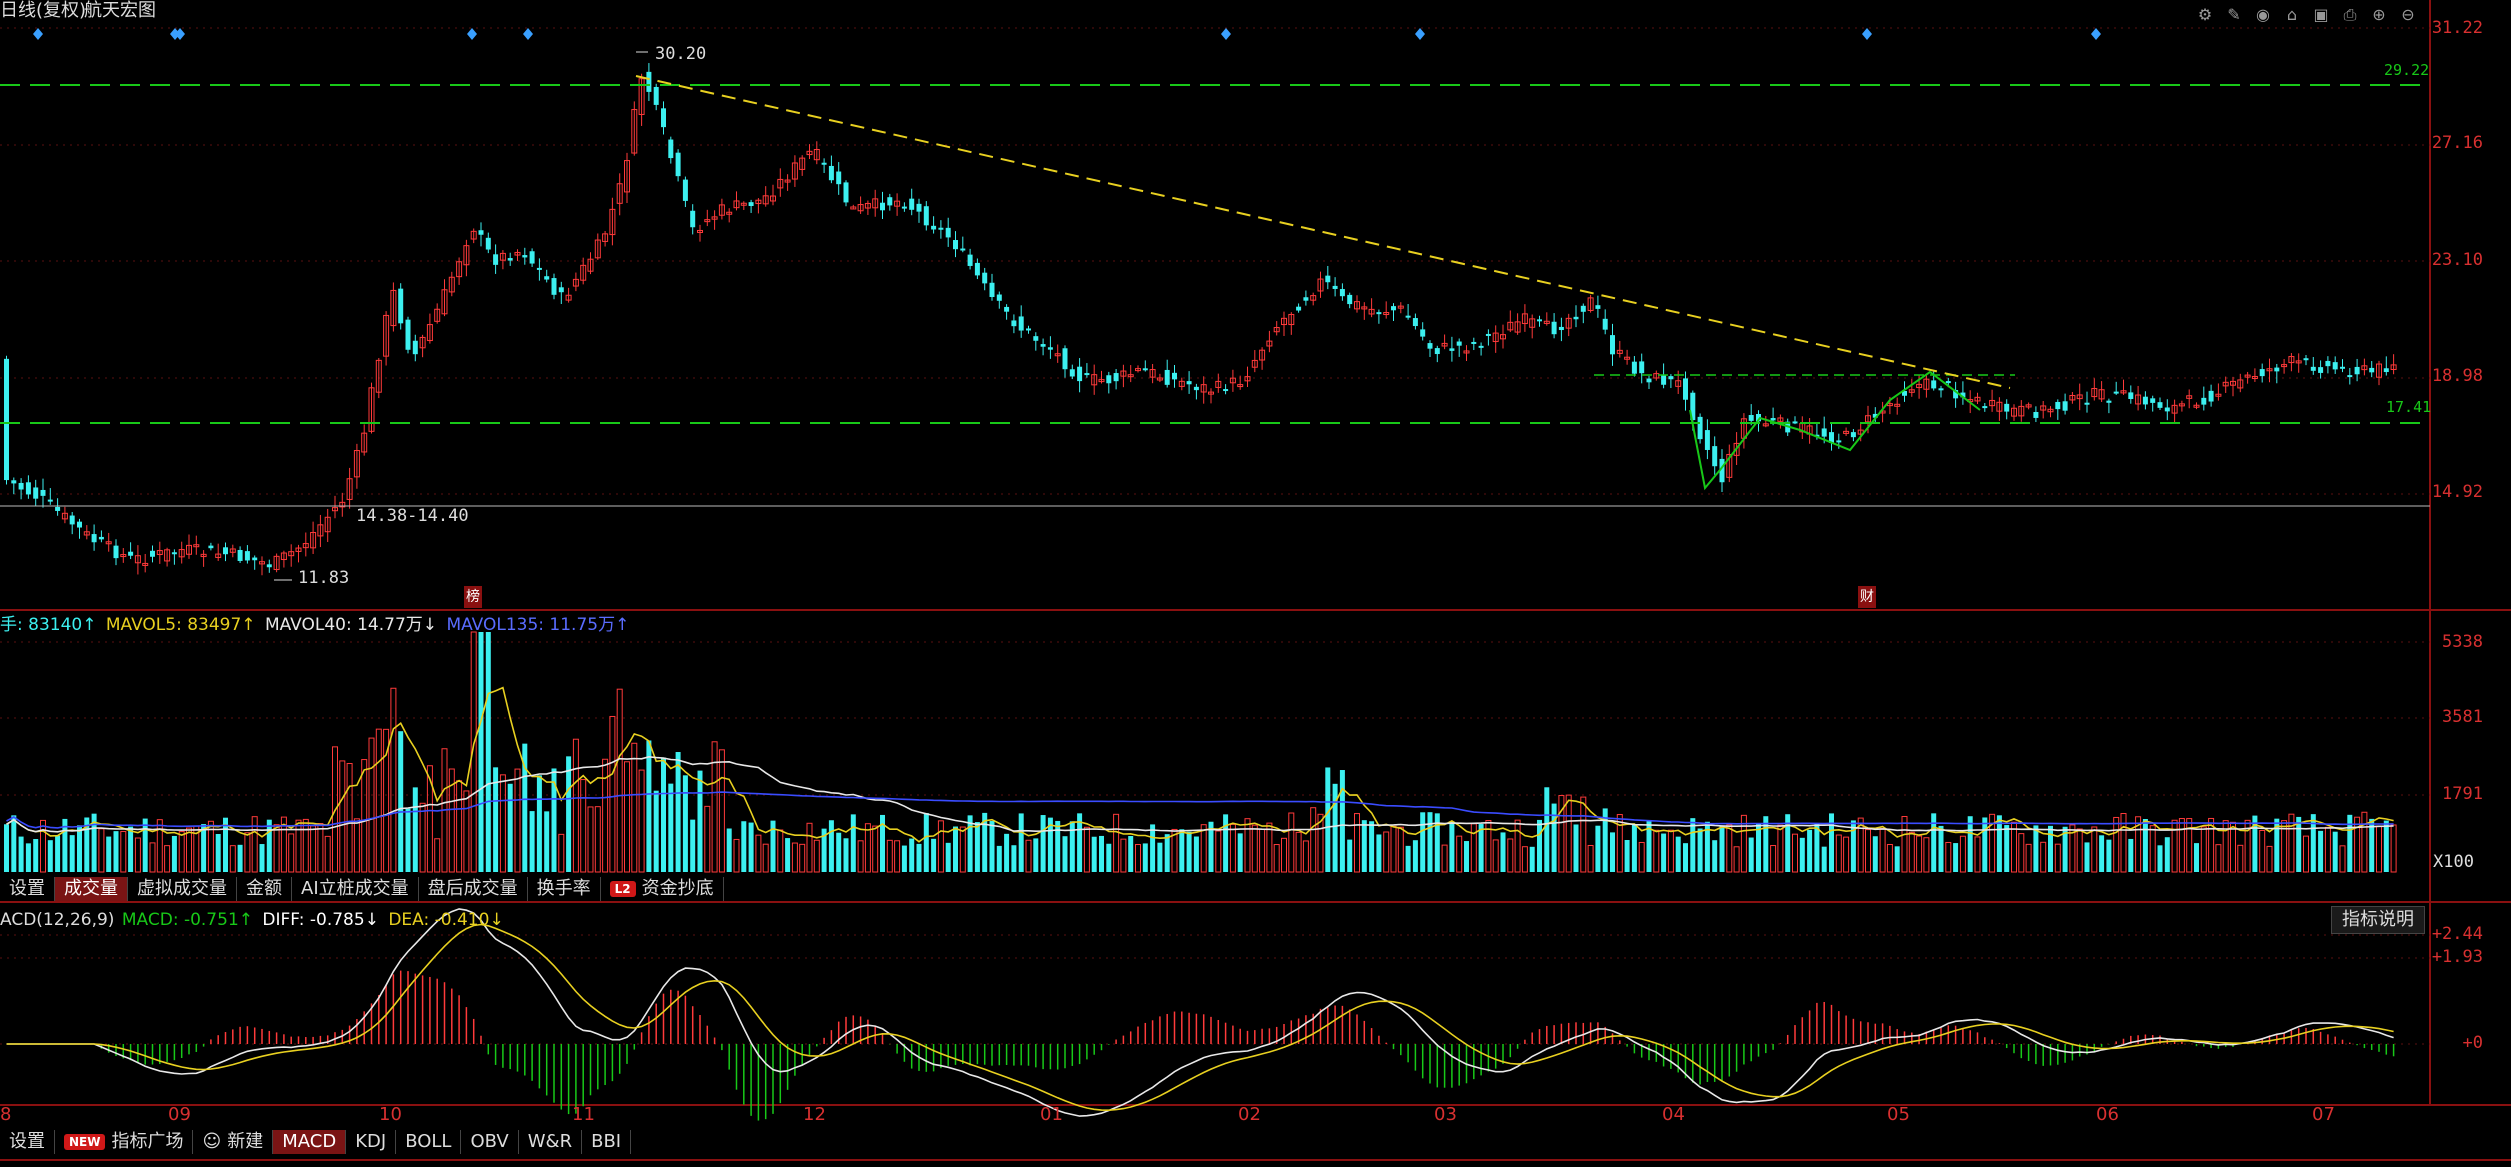 Image resolution: width=2511 pixels, height=1167 pixels. Describe the element at coordinates (2292, 15) in the screenshot. I see `home-icon: ⌂` at that location.